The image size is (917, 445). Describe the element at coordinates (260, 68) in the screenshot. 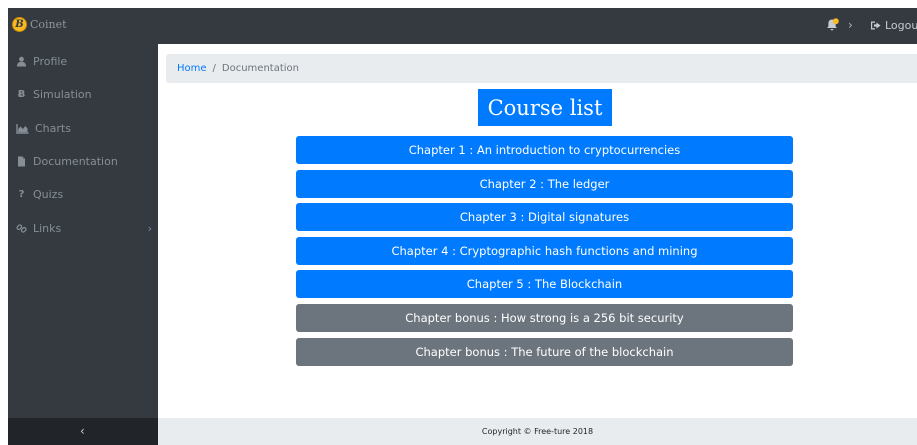

I see `breadcrumb-current: Documentation` at that location.